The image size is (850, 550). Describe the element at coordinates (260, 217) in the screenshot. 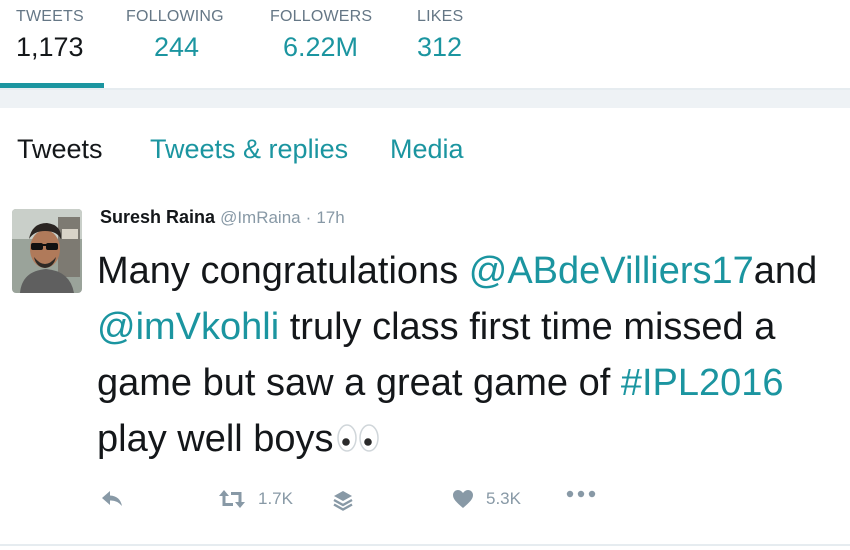

I see `tweet-handle: @ImRaina` at that location.